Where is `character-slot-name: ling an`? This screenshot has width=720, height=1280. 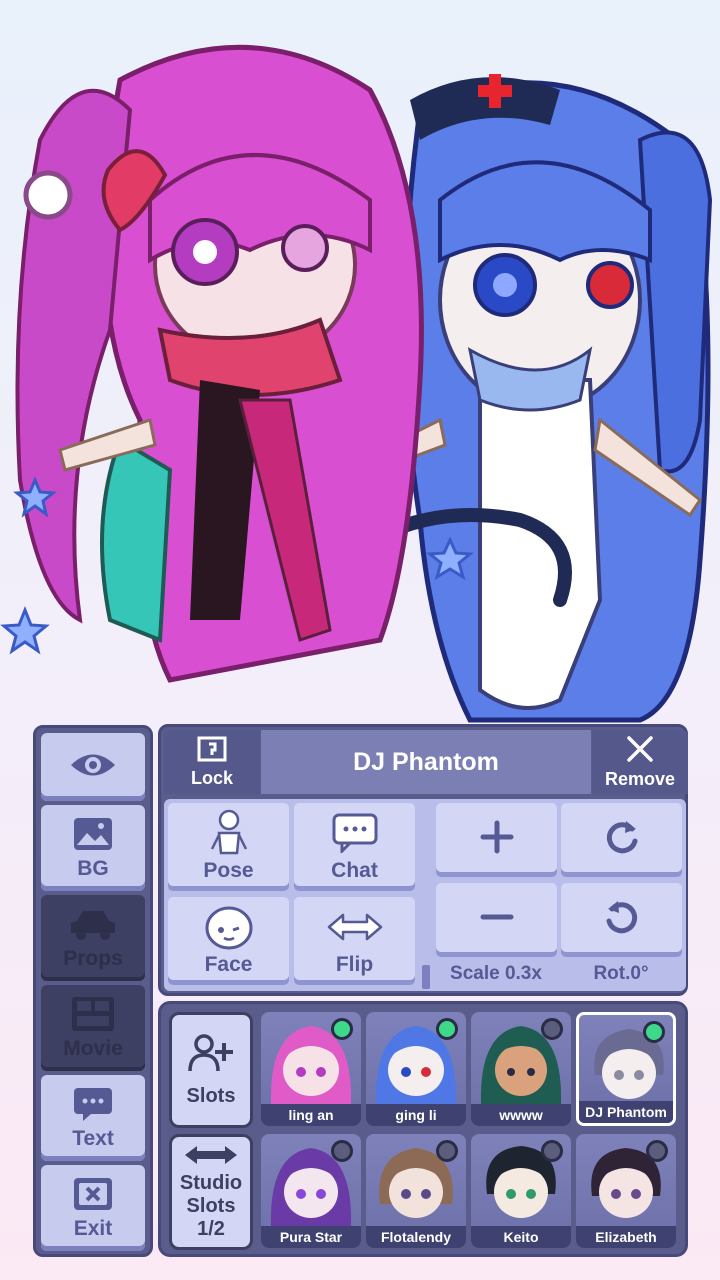
character-slot-name: ling an is located at coordinates (311, 1115).